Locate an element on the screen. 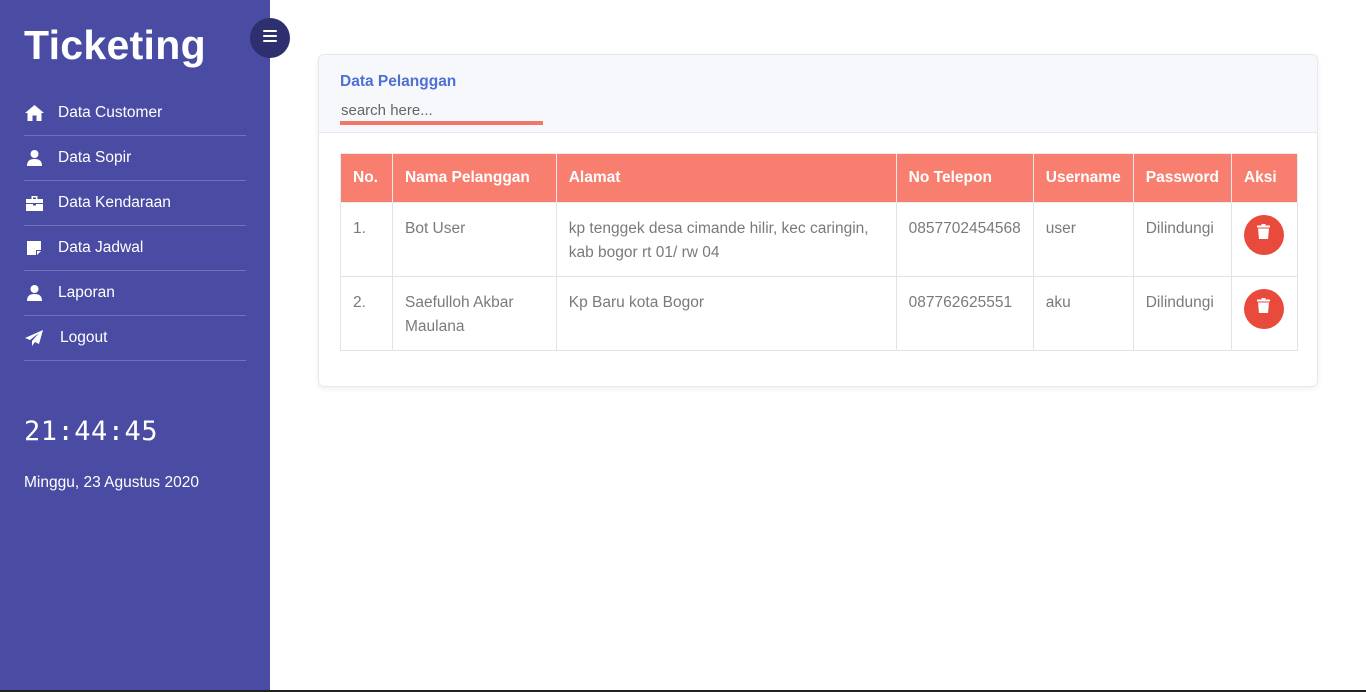 The width and height of the screenshot is (1366, 692). sidebar-toggle-button is located at coordinates (270, 38).